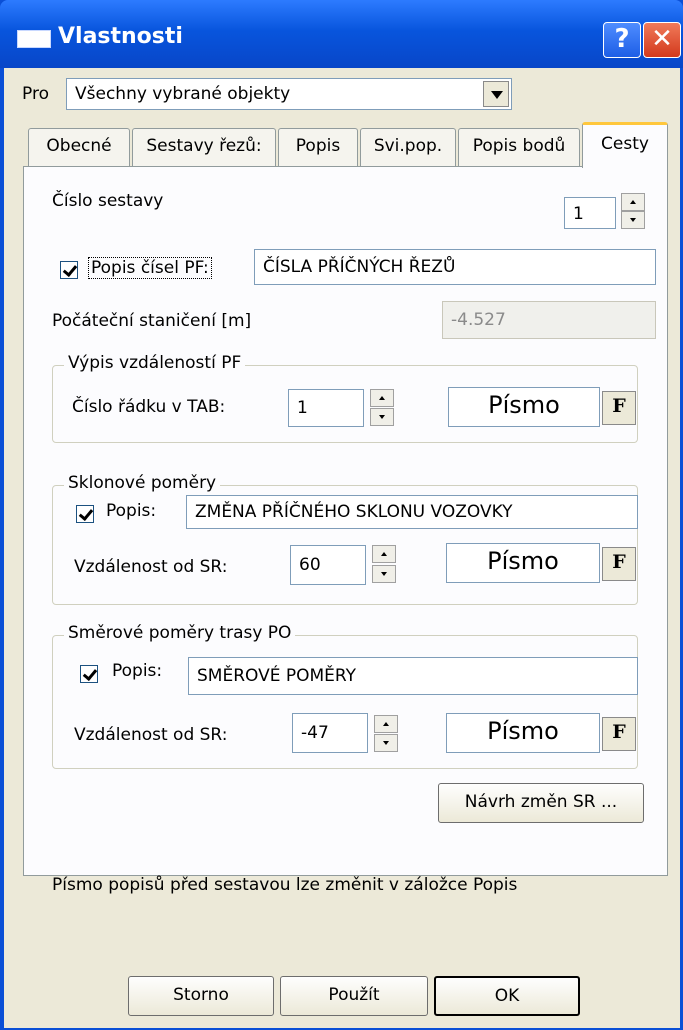 The image size is (683, 1030). What do you see at coordinates (382, 417) in the screenshot?
I see `cislo-radku-spin-down` at bounding box center [382, 417].